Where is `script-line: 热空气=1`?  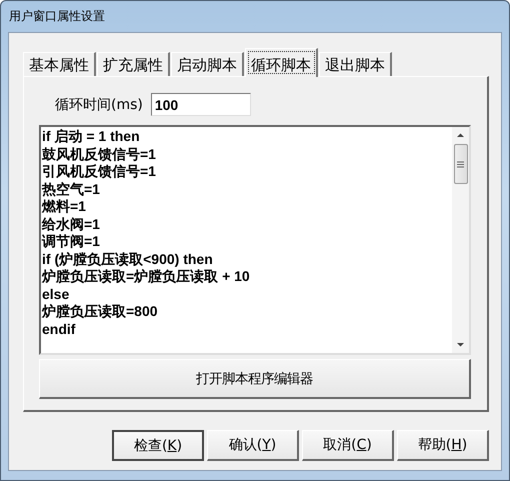 script-line: 热空气=1 is located at coordinates (71, 189).